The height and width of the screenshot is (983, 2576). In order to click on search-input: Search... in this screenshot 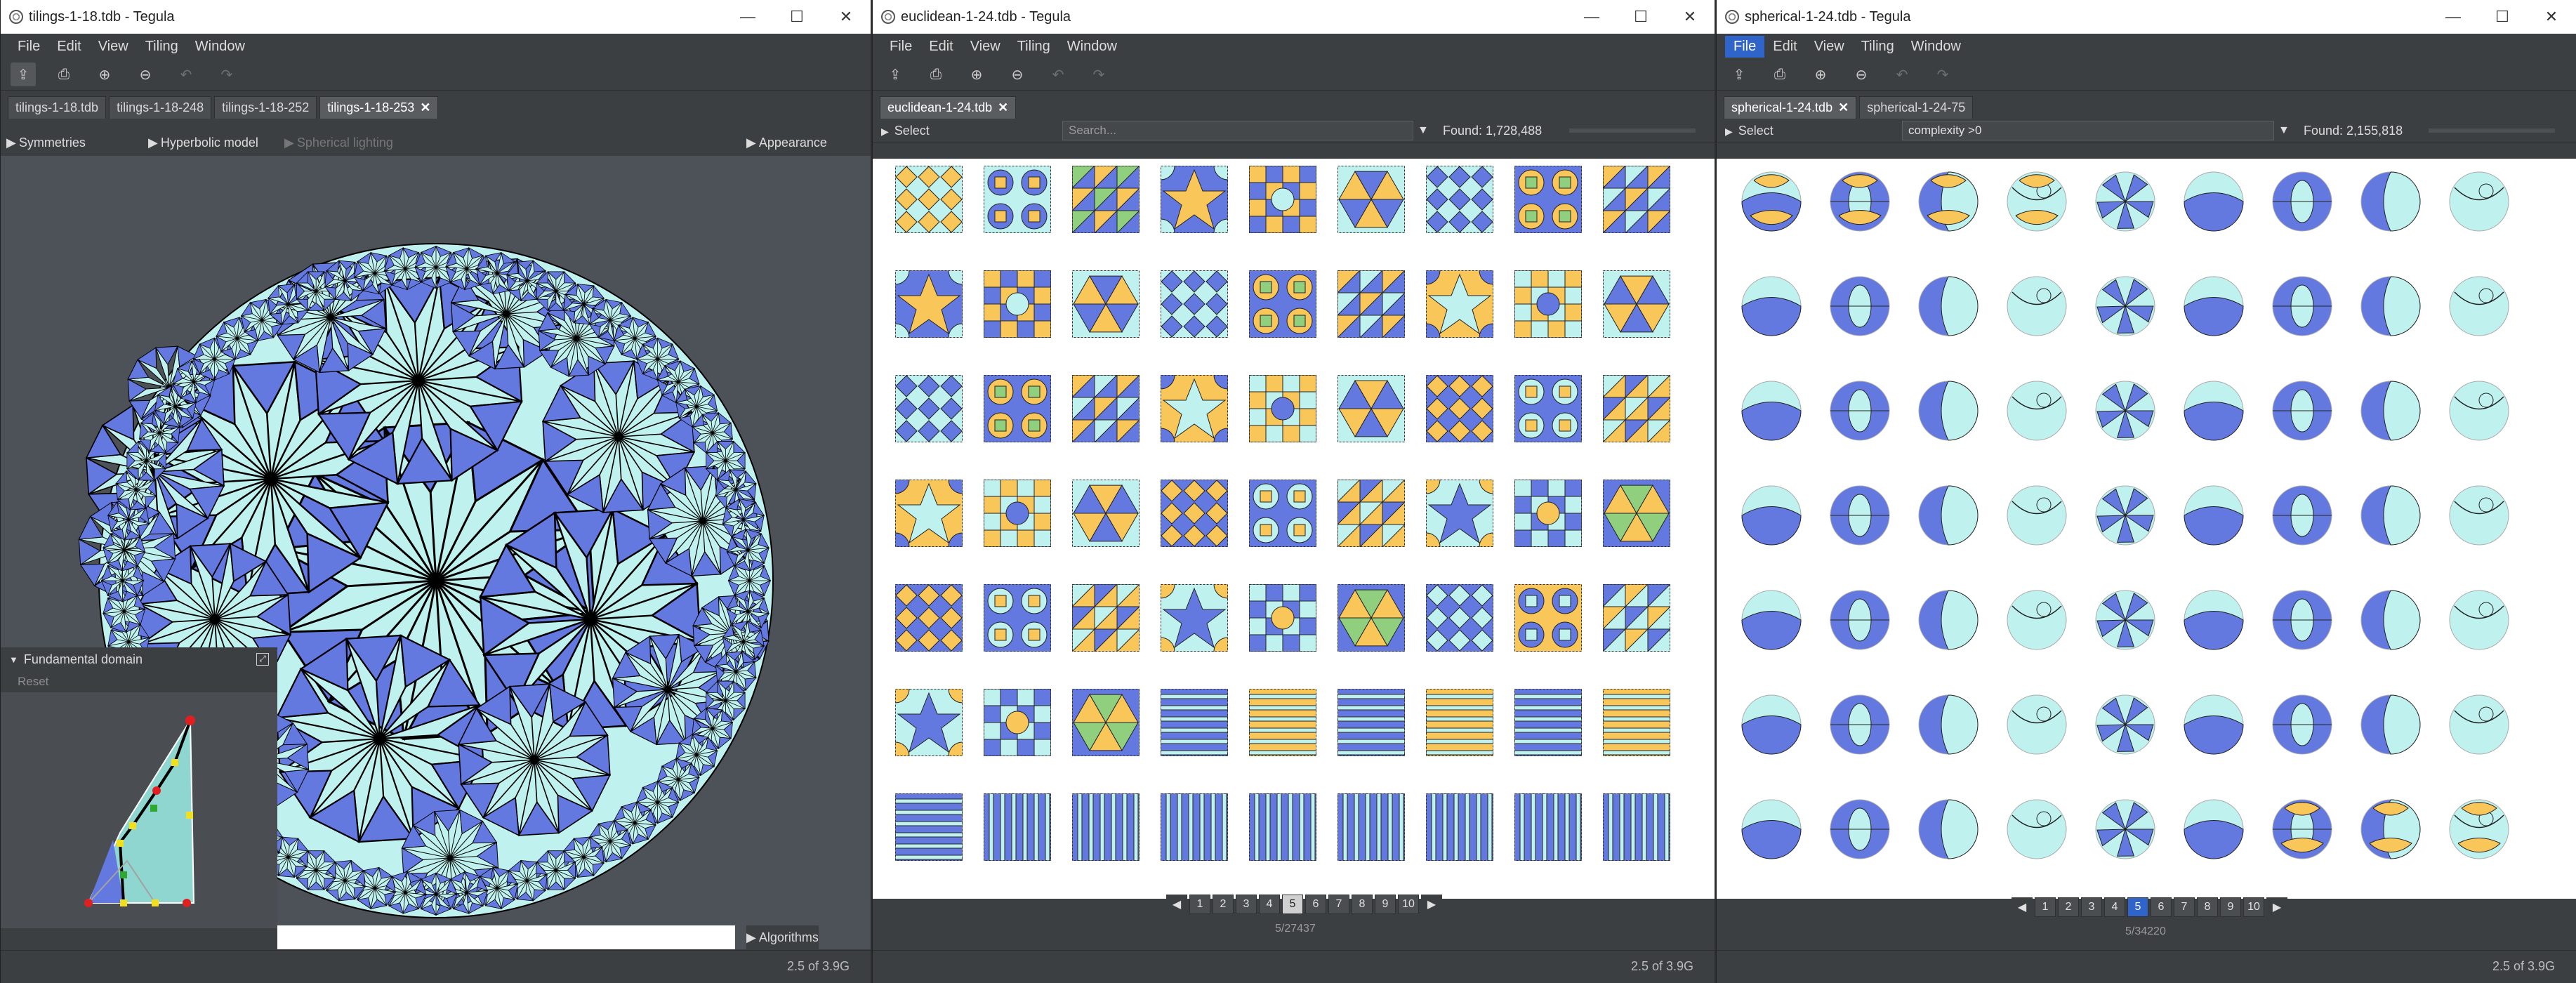, I will do `click(1237, 130)`.